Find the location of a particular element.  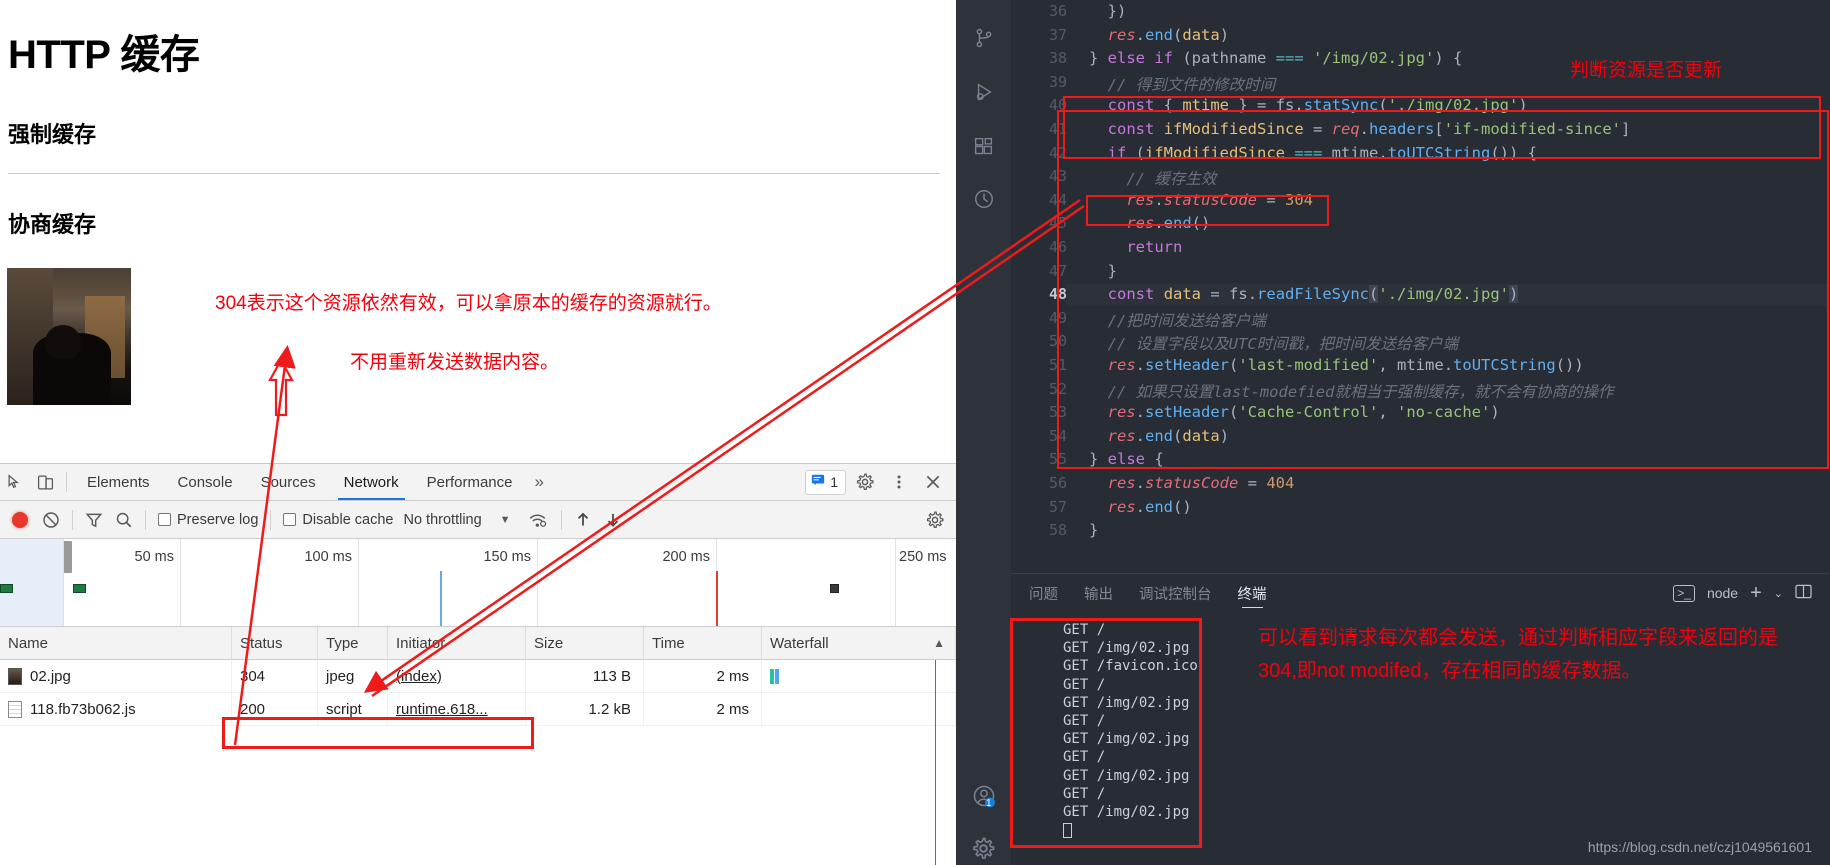

accounts-icon: 1 is located at coordinates (983, 796).